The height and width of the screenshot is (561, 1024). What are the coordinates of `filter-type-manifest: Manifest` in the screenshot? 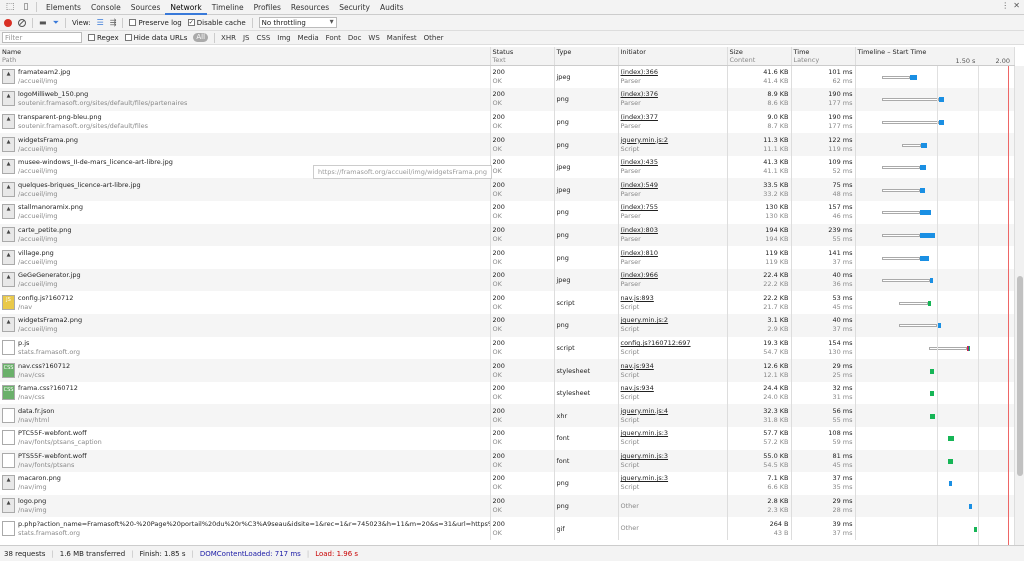 It's located at (402, 38).